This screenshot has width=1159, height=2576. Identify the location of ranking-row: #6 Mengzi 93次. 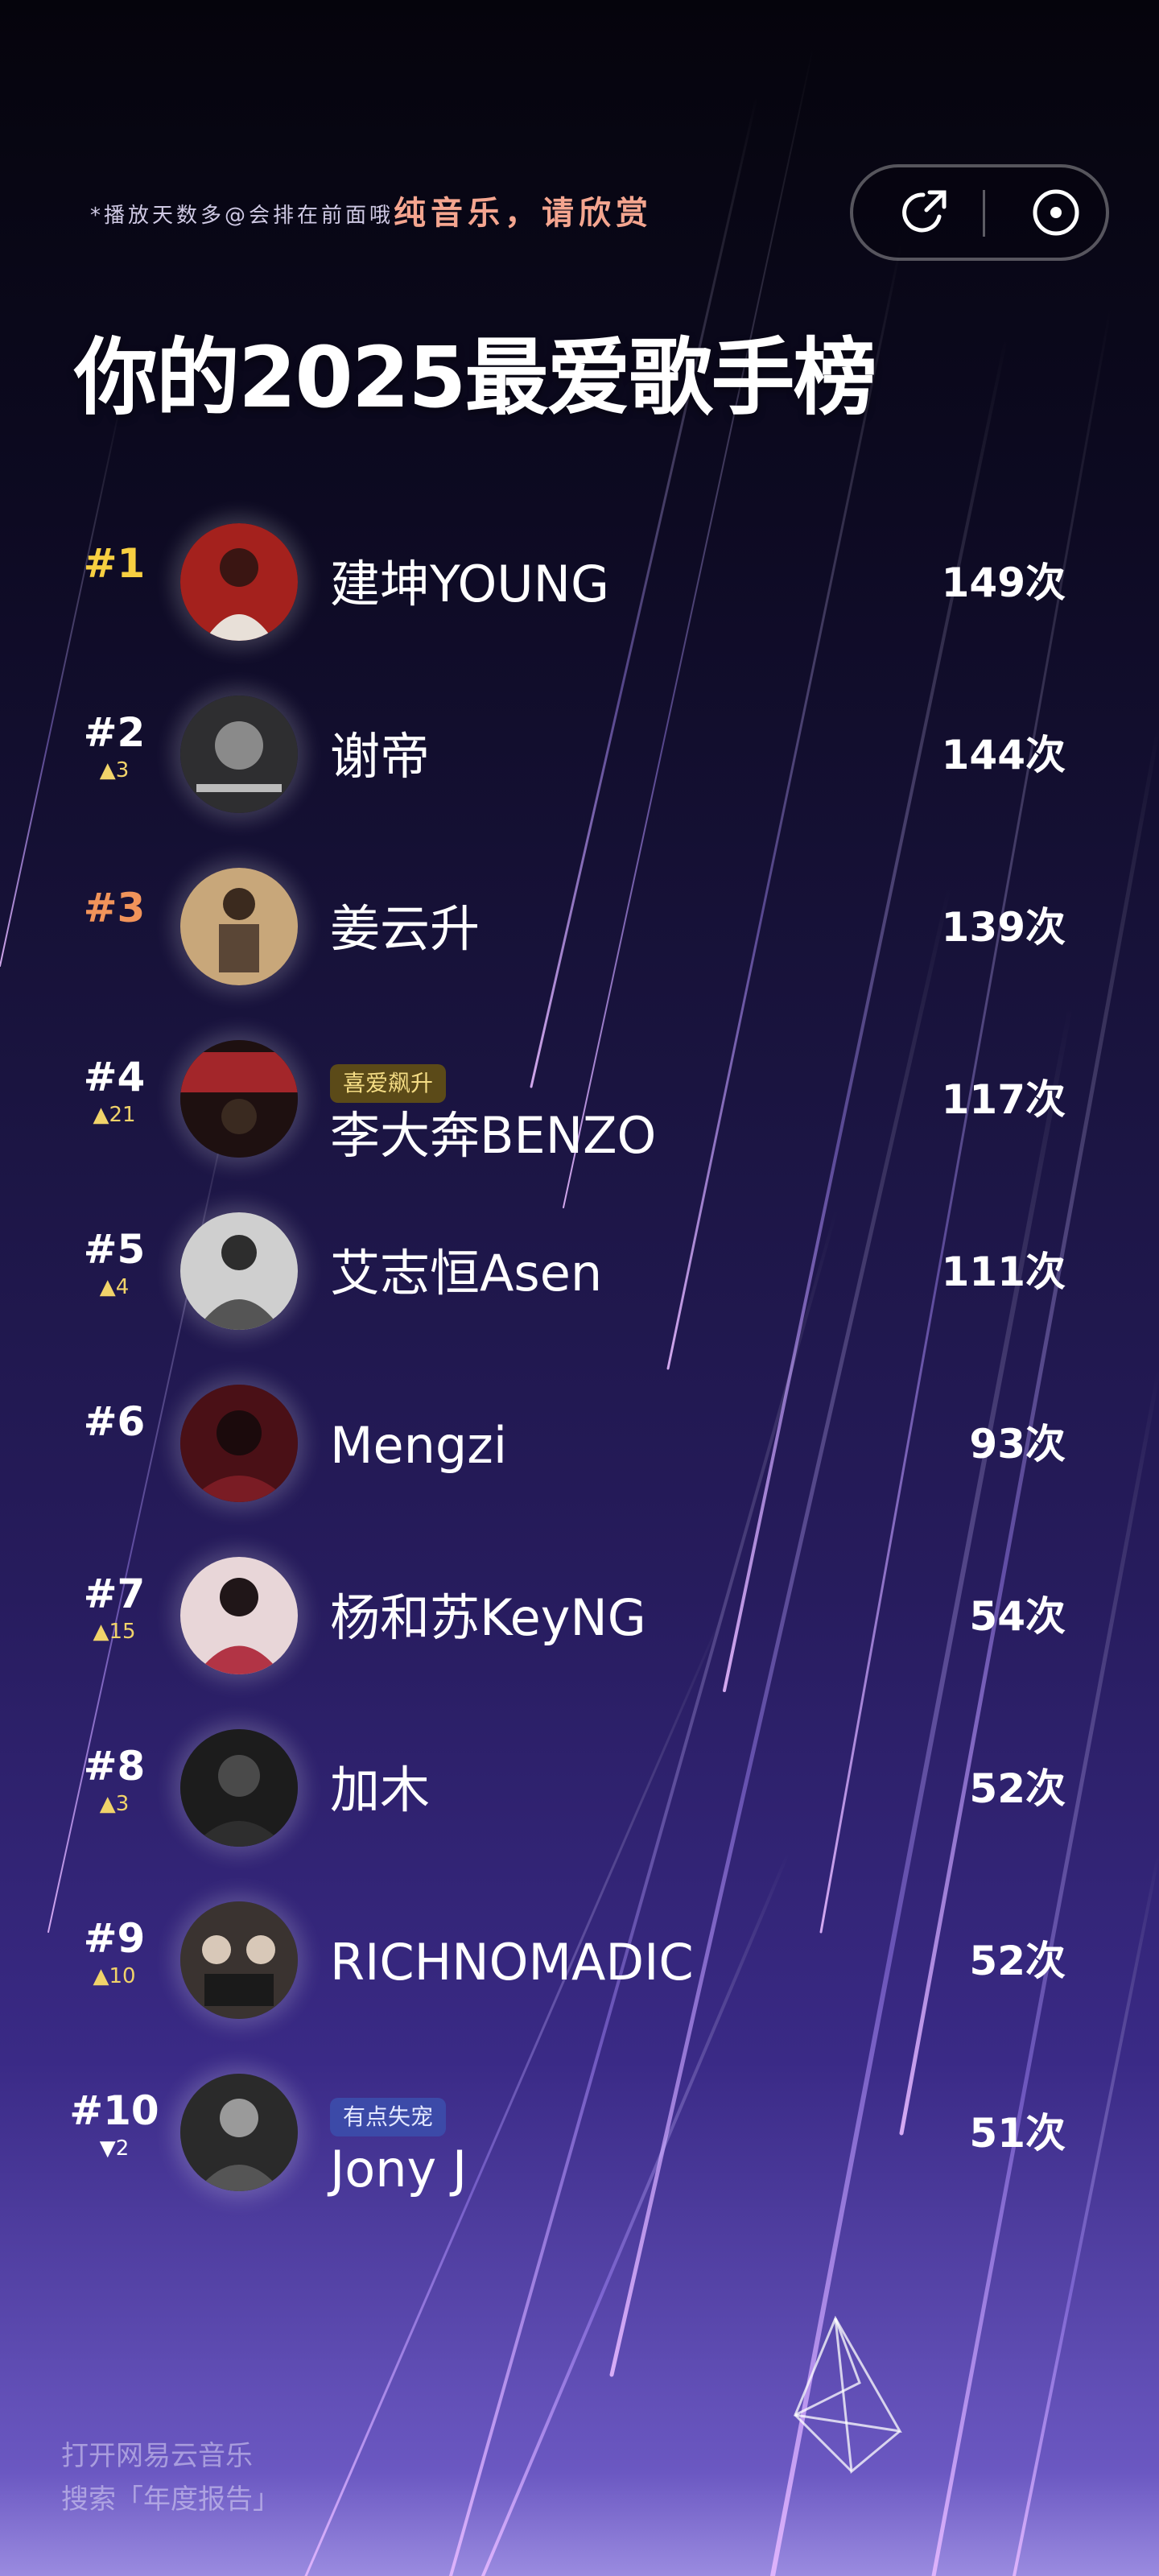
(579, 1448).